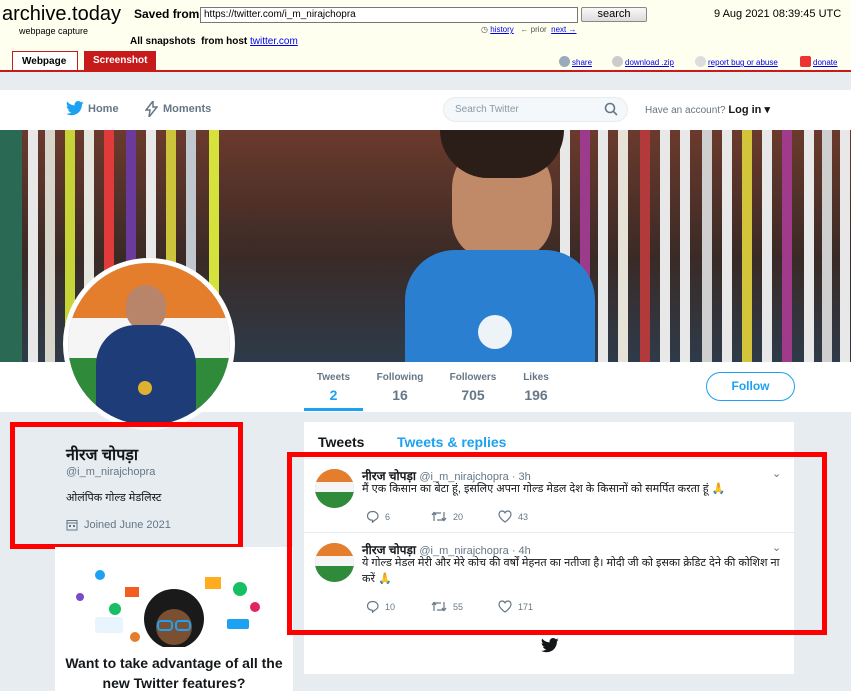 The width and height of the screenshot is (851, 691). I want to click on profile-joined: Joined June 2021, so click(118, 525).